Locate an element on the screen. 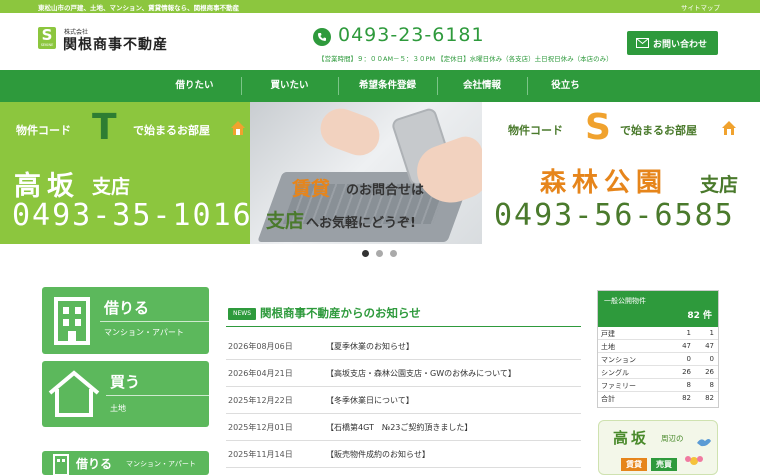 This screenshot has height=475, width=760. card-subtitle: 土地 is located at coordinates (118, 408).